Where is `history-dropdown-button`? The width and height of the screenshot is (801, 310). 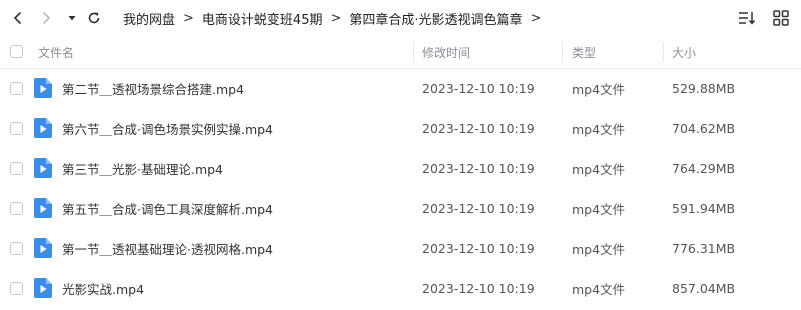
history-dropdown-button is located at coordinates (72, 18).